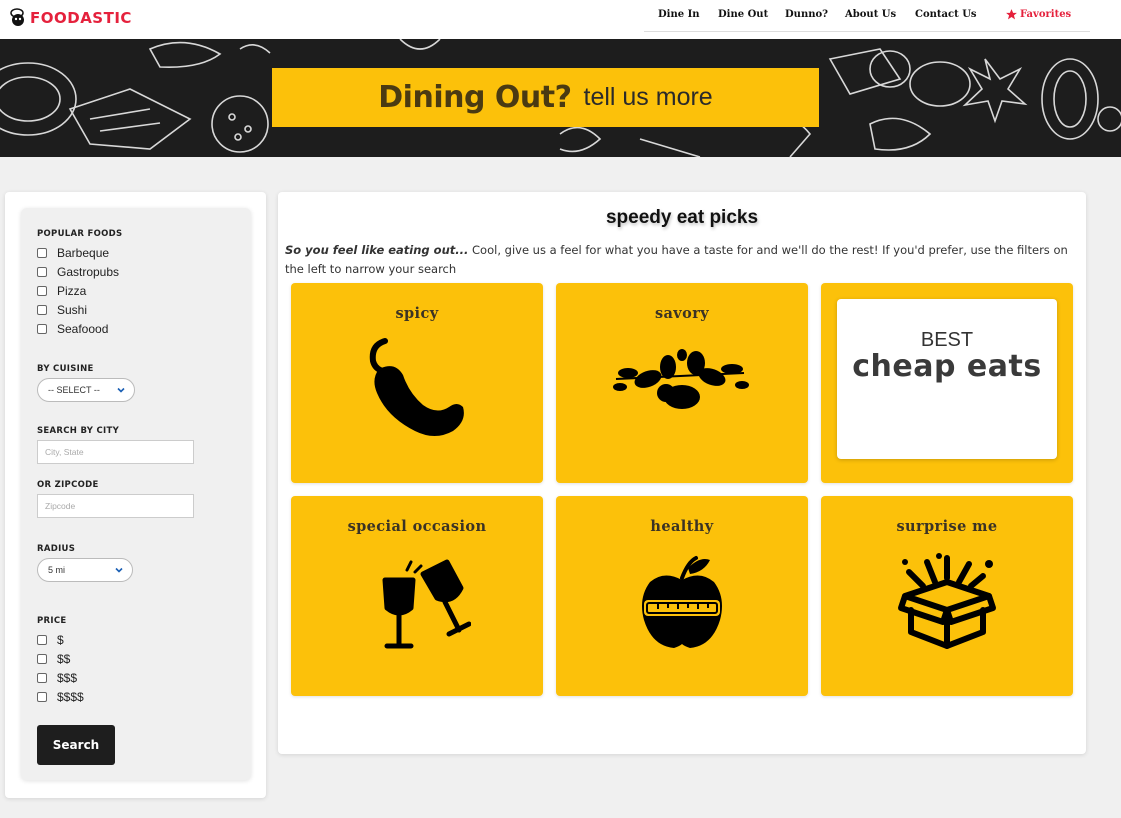  I want to click on nav-dine-out: Dine Out, so click(743, 14).